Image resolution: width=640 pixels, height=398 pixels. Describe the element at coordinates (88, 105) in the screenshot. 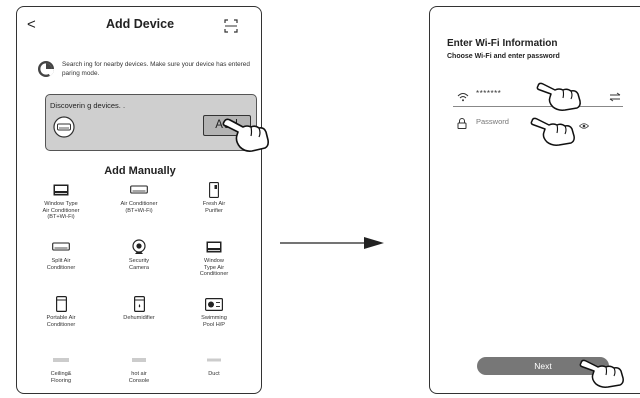

I see `discover-text: Discoverin g devices. .` at that location.